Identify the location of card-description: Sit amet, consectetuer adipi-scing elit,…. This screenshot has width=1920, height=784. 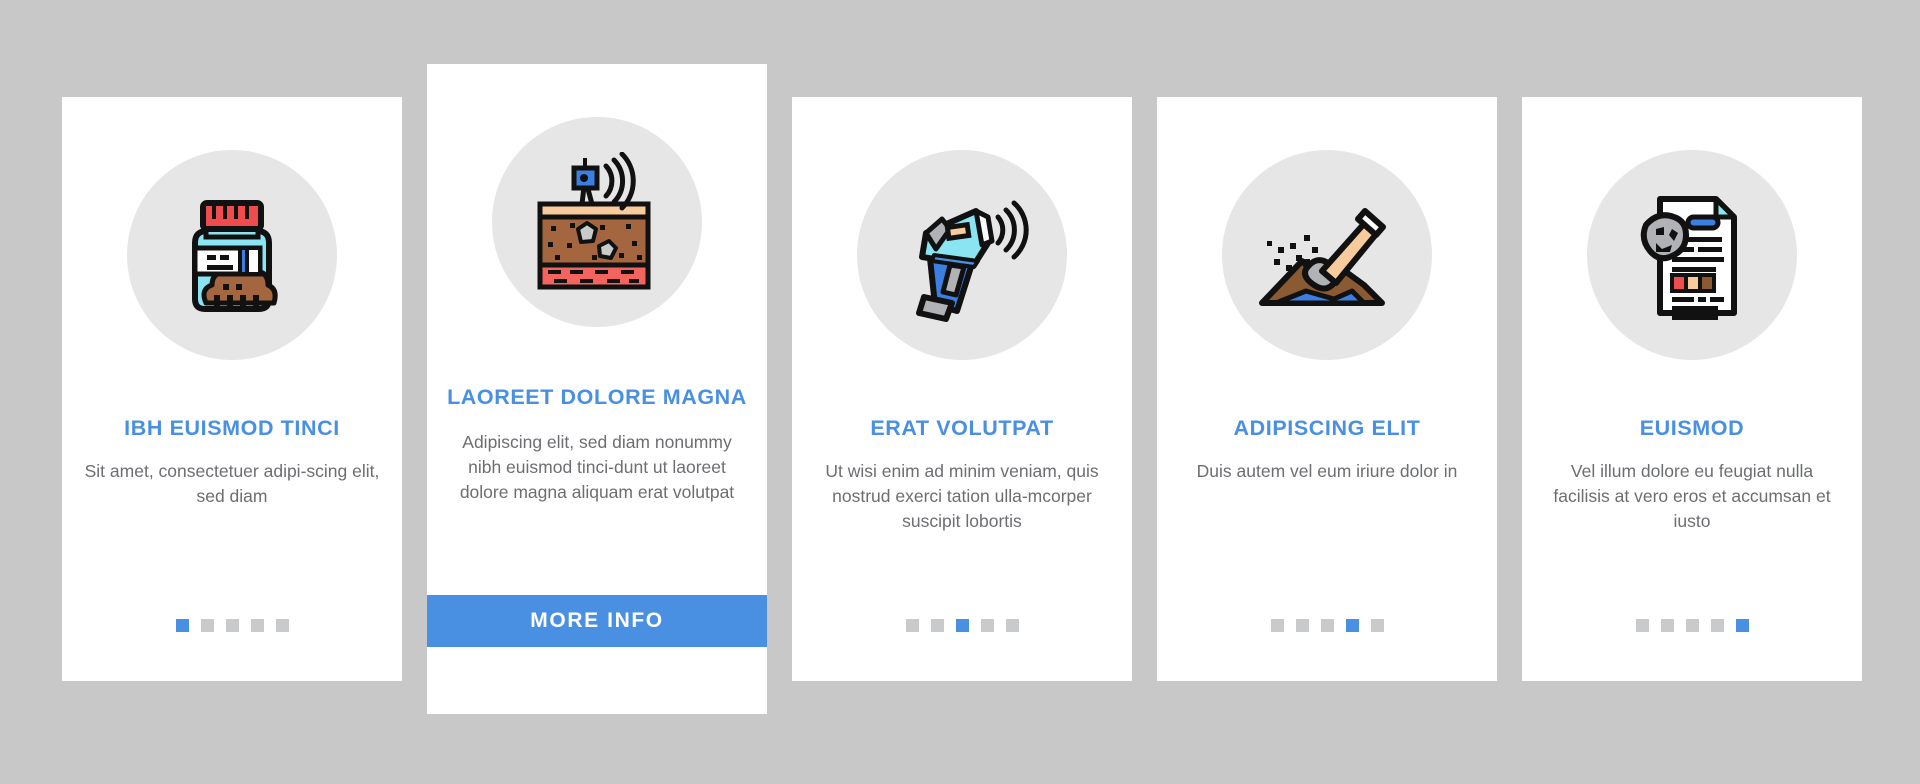
(232, 483).